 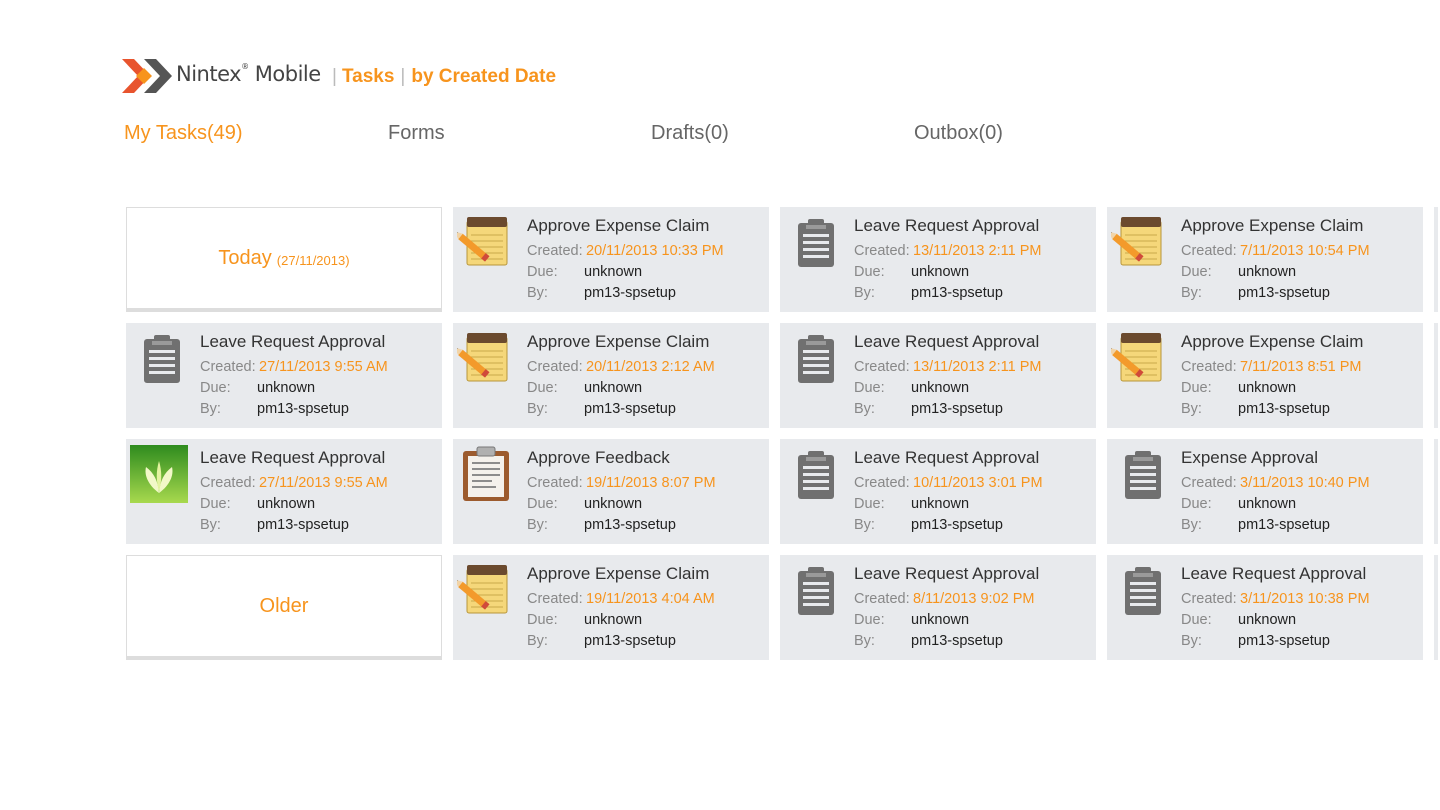 What do you see at coordinates (1271, 367) in the screenshot?
I see `created-row: Created: 7/11/2013 8:51 PM` at bounding box center [1271, 367].